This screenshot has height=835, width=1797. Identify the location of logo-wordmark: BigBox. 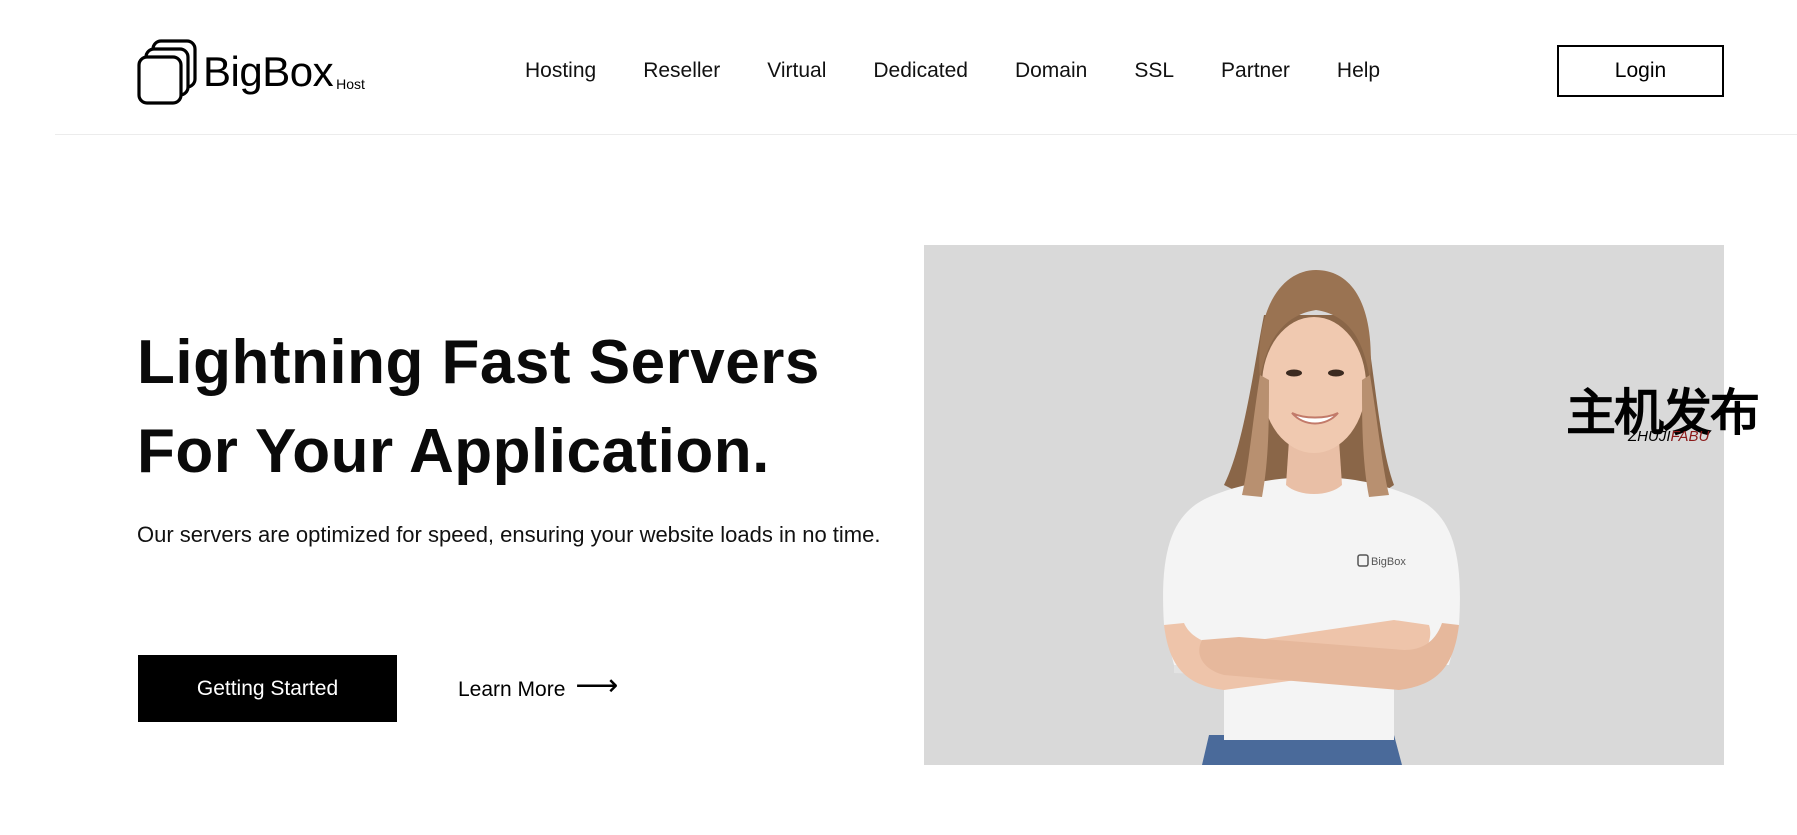
(268, 71).